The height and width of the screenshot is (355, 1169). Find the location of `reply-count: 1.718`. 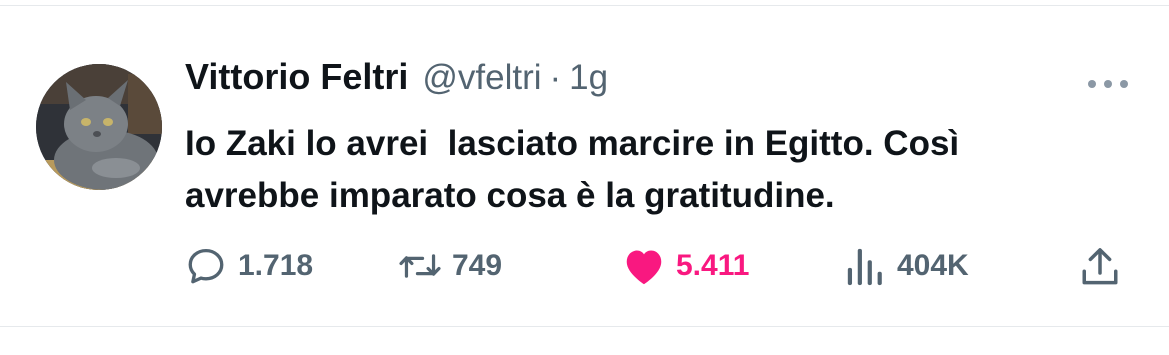

reply-count: 1.718 is located at coordinates (276, 265).